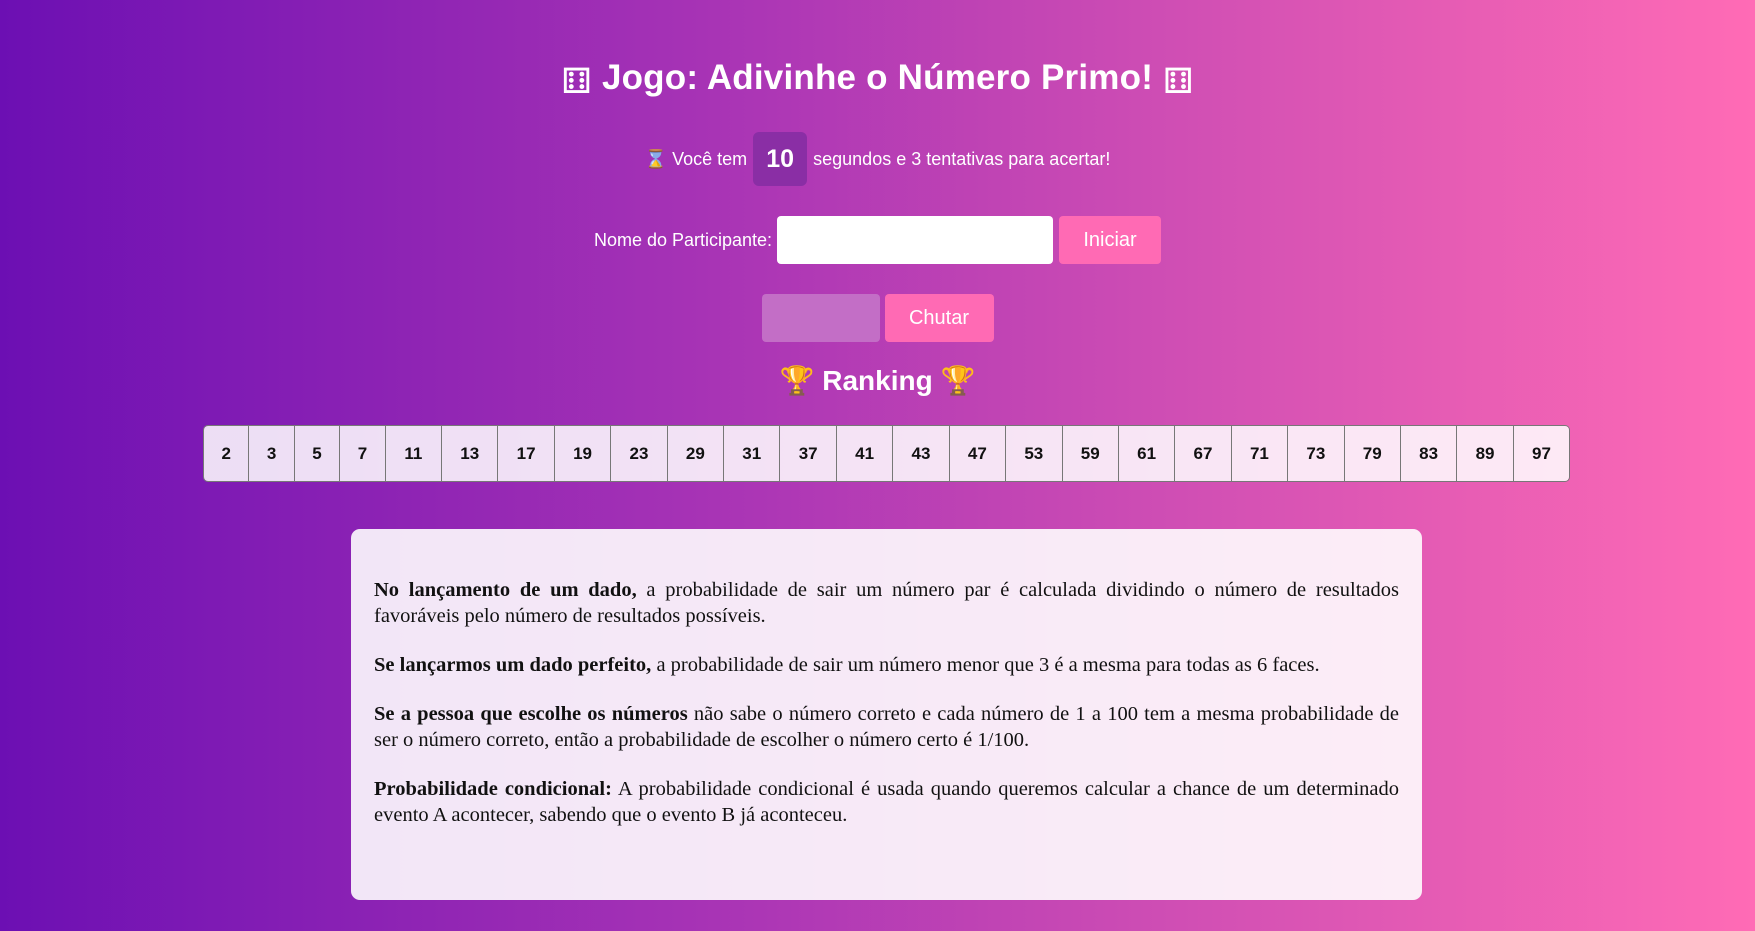 This screenshot has width=1755, height=931. Describe the element at coordinates (414, 453) in the screenshot. I see `prime-cell: 11` at that location.